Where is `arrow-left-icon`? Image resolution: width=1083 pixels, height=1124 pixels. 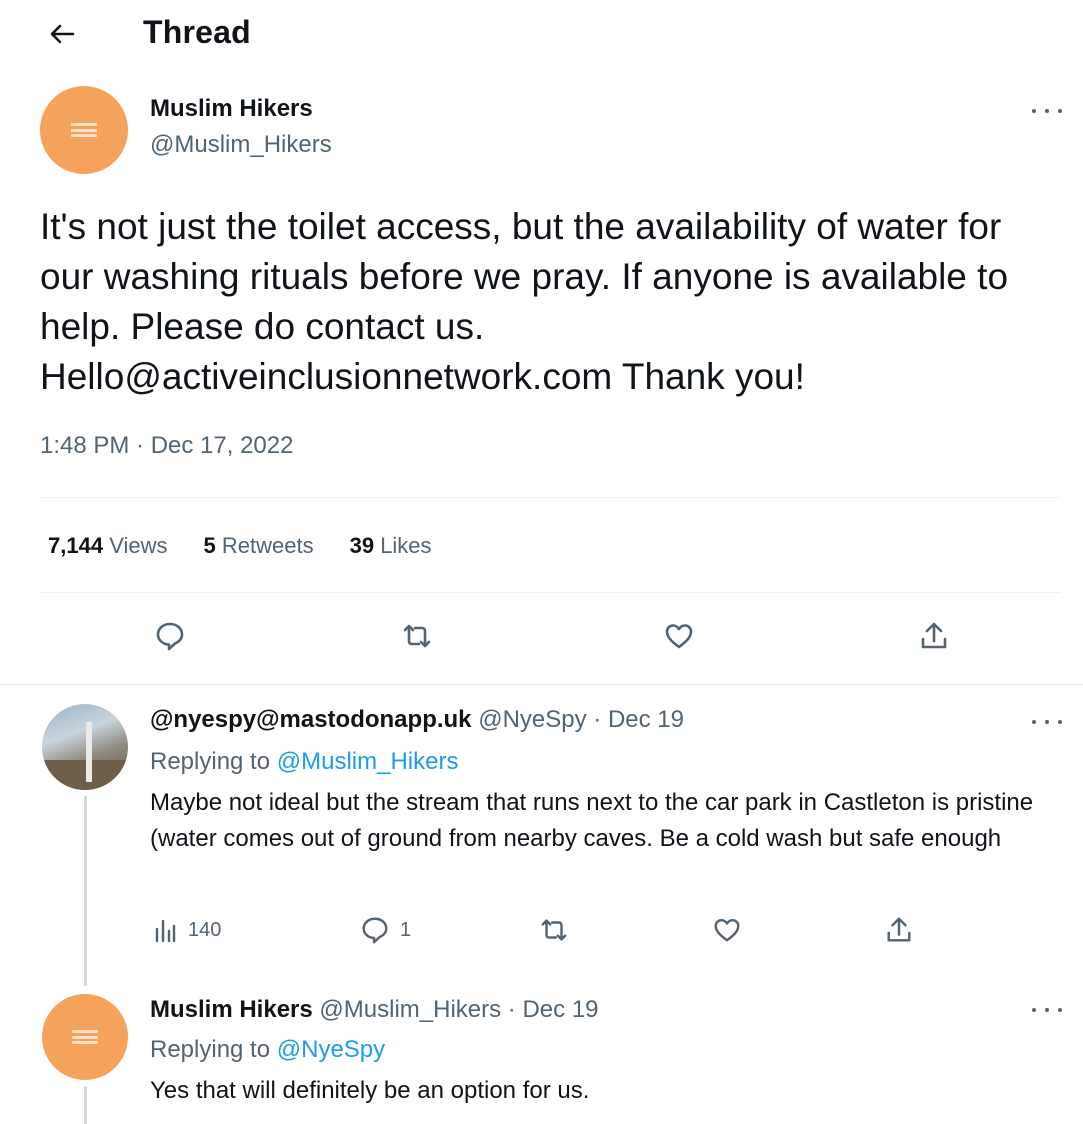
arrow-left-icon is located at coordinates (62, 34).